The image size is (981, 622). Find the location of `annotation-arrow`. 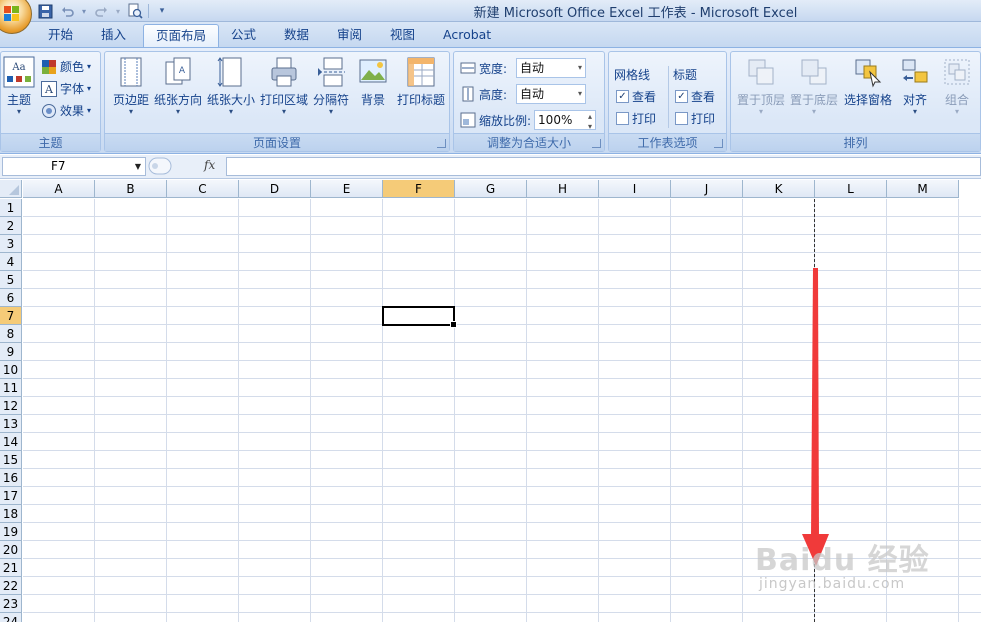

annotation-arrow is located at coordinates (815, 417).